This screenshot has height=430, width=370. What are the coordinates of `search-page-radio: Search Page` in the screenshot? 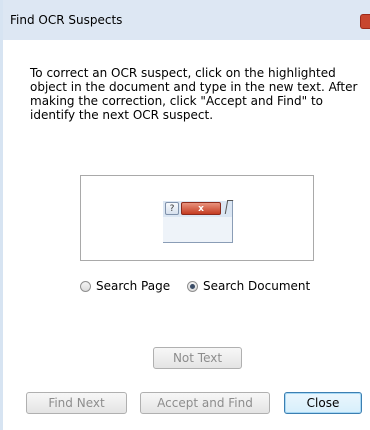 It's located at (125, 286).